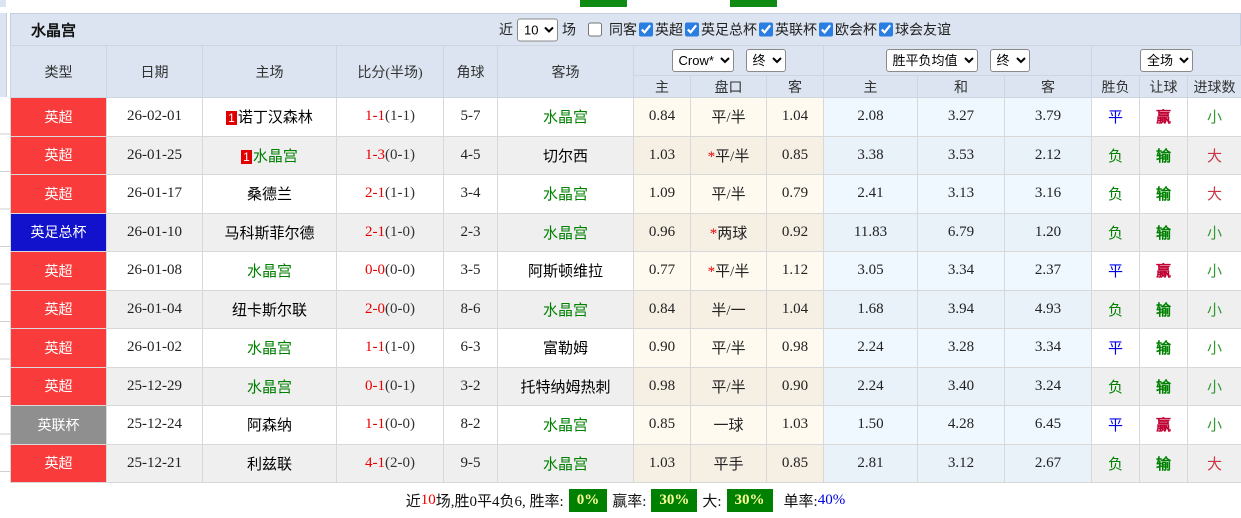 The height and width of the screenshot is (518, 1241). I want to click on filter-conference-league: 欧会杯, so click(848, 30).